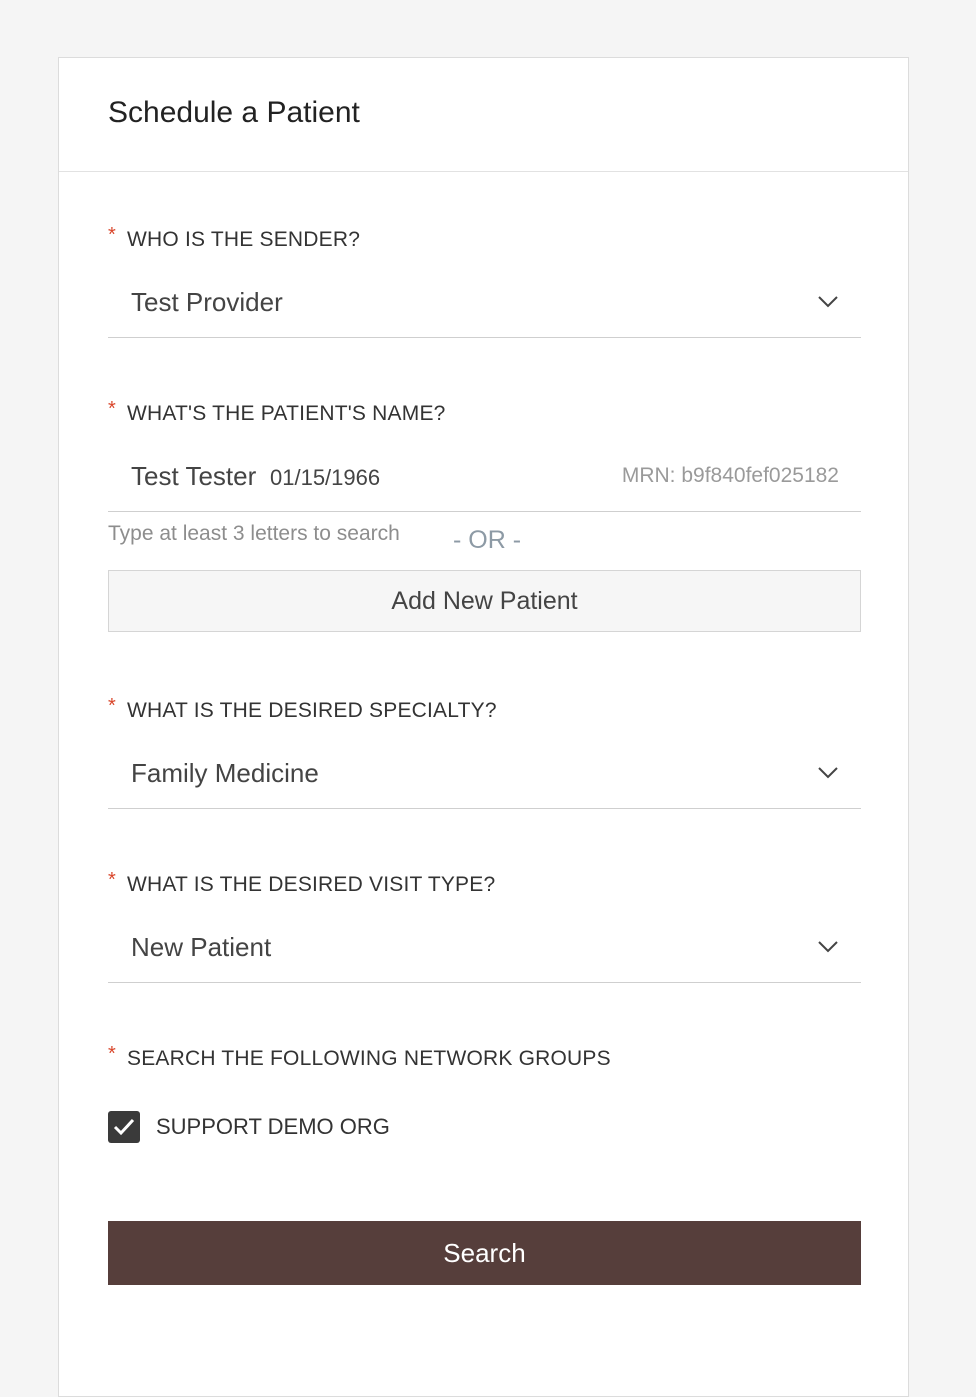 This screenshot has height=1397, width=976. I want to click on sender-value: Test Provider, so click(207, 302).